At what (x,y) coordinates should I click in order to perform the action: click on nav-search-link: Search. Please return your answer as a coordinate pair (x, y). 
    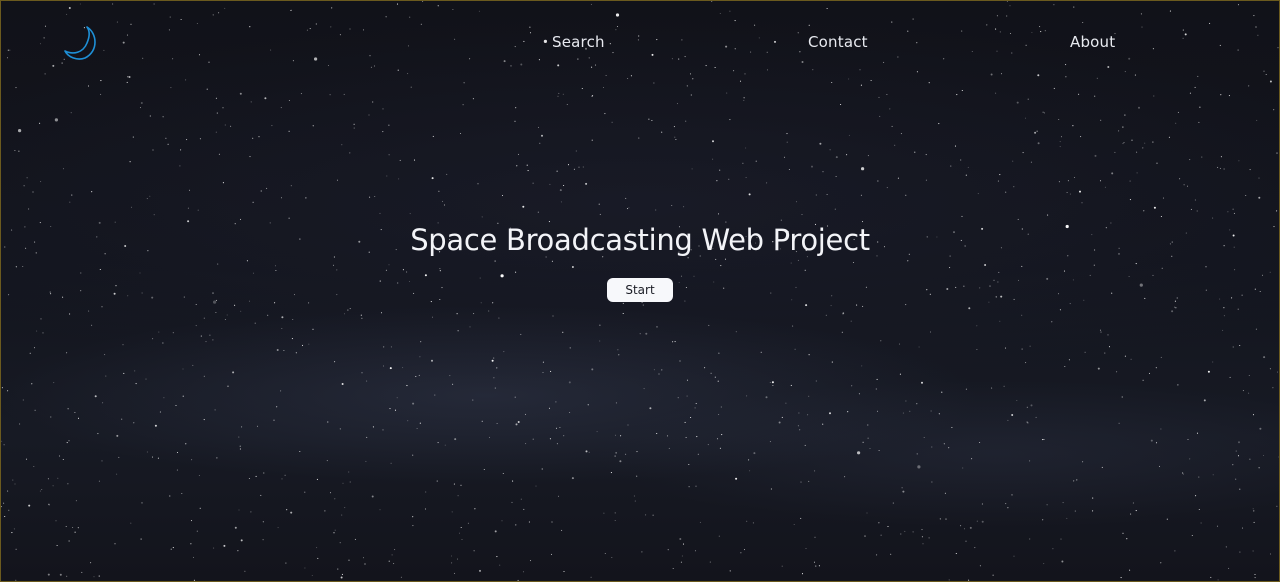
    Looking at the image, I should click on (578, 42).